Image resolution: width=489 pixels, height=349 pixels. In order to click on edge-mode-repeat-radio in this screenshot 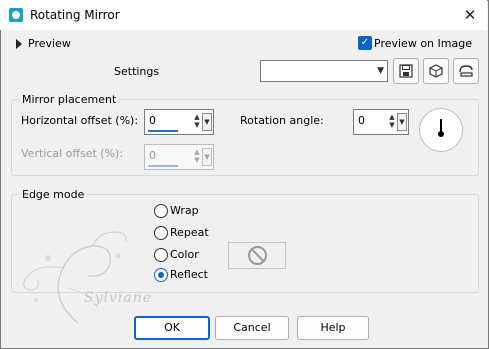, I will do `click(161, 233)`.